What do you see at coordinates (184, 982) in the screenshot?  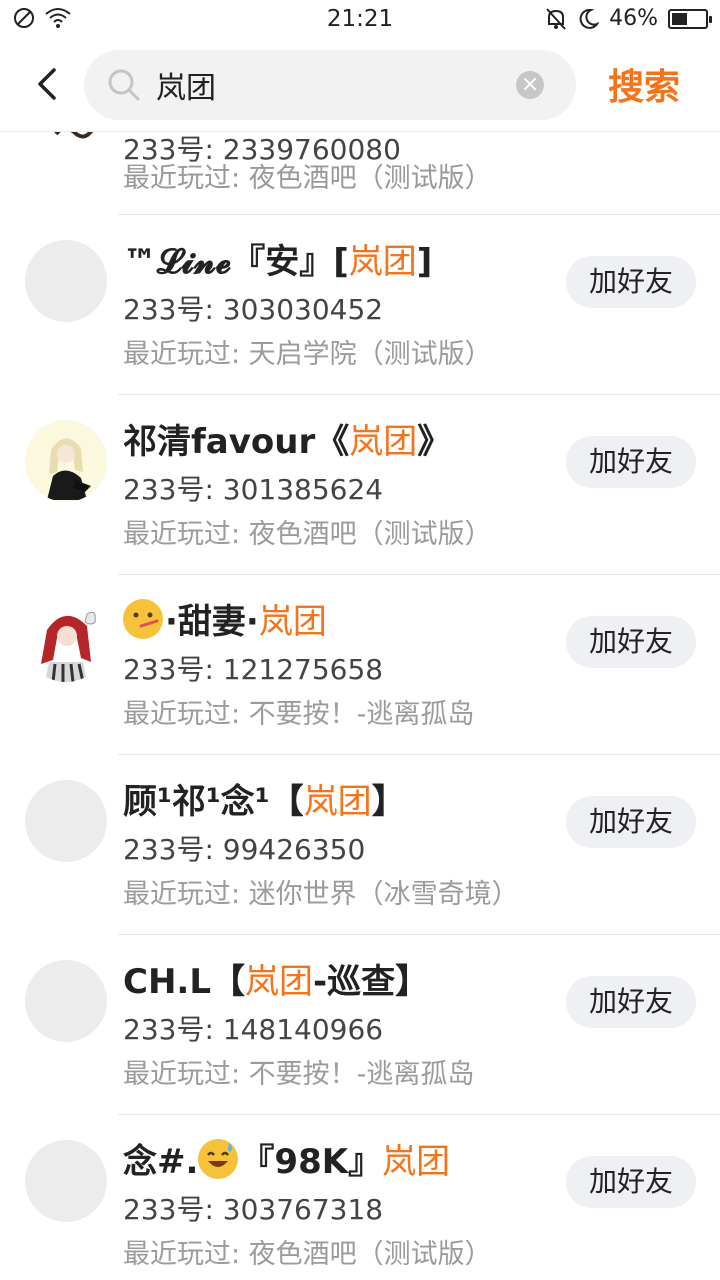 I see `name-text: CH.L【` at bounding box center [184, 982].